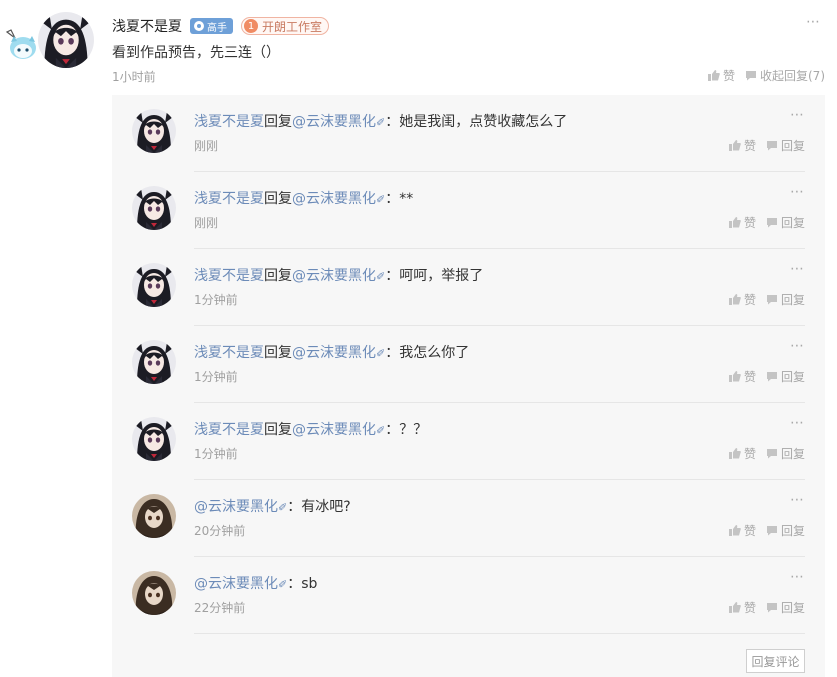 The width and height of the screenshot is (837, 677). Describe the element at coordinates (792, 76) in the screenshot. I see `collapse-label: 收起回复(7)` at that location.